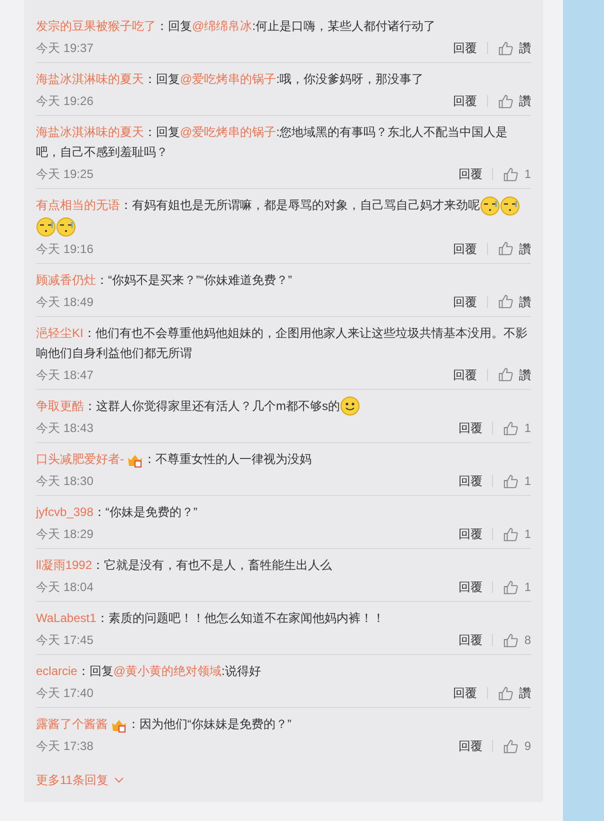 The width and height of the screenshot is (604, 821). What do you see at coordinates (72, 724) in the screenshot?
I see `username-link: 露酱了个酱酱` at bounding box center [72, 724].